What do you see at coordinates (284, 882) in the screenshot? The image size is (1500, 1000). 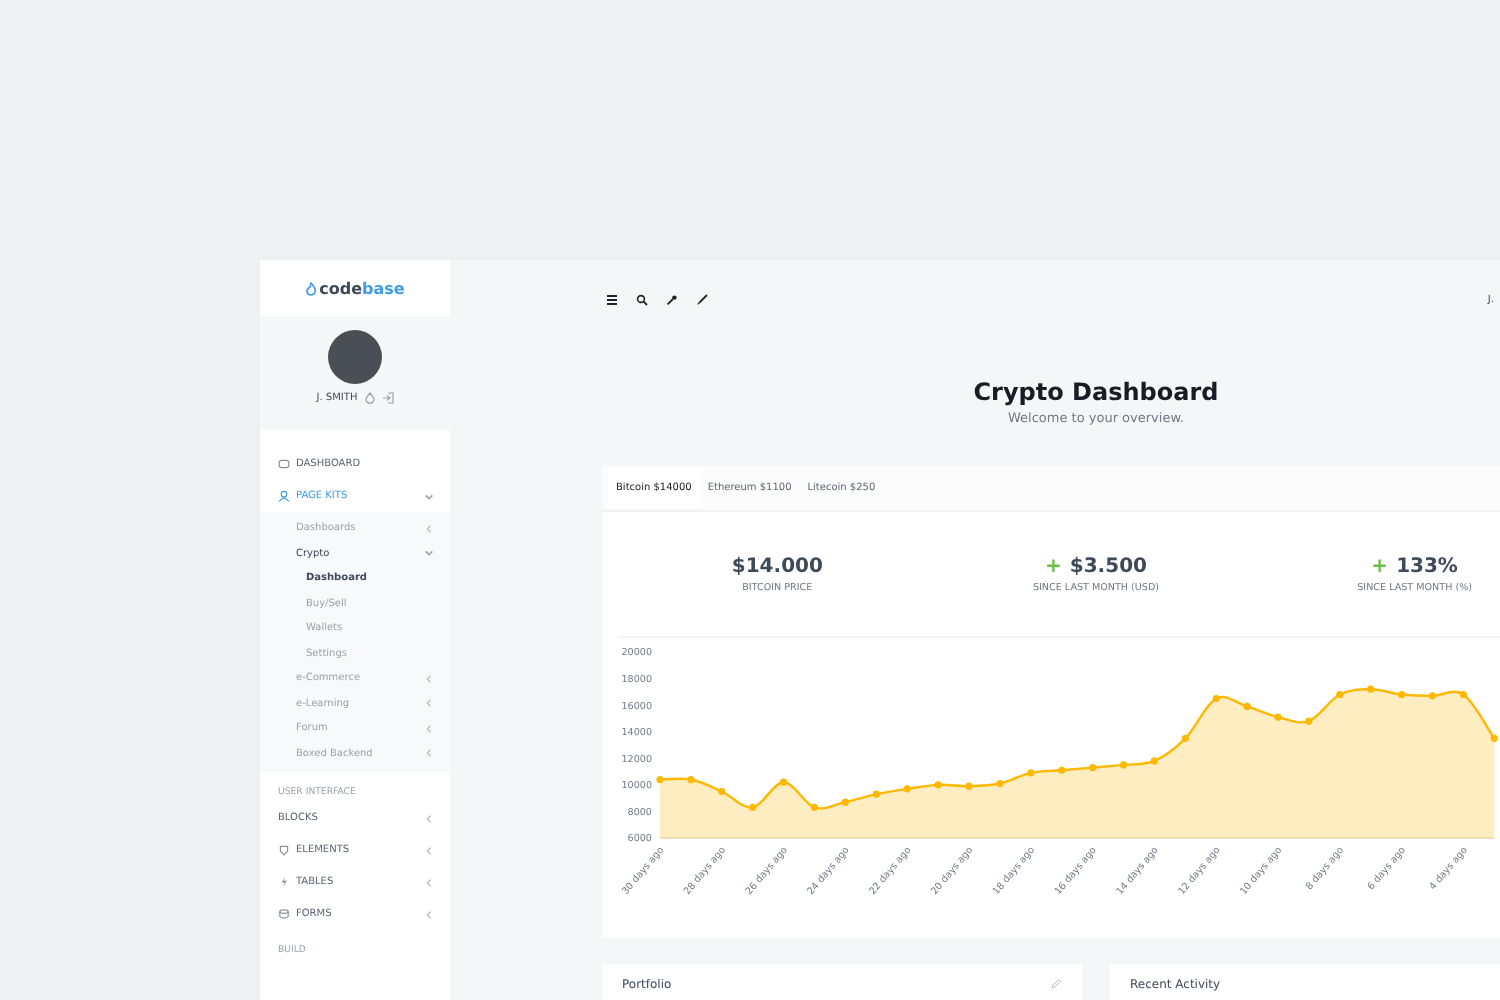 I see `bolt-icon` at bounding box center [284, 882].